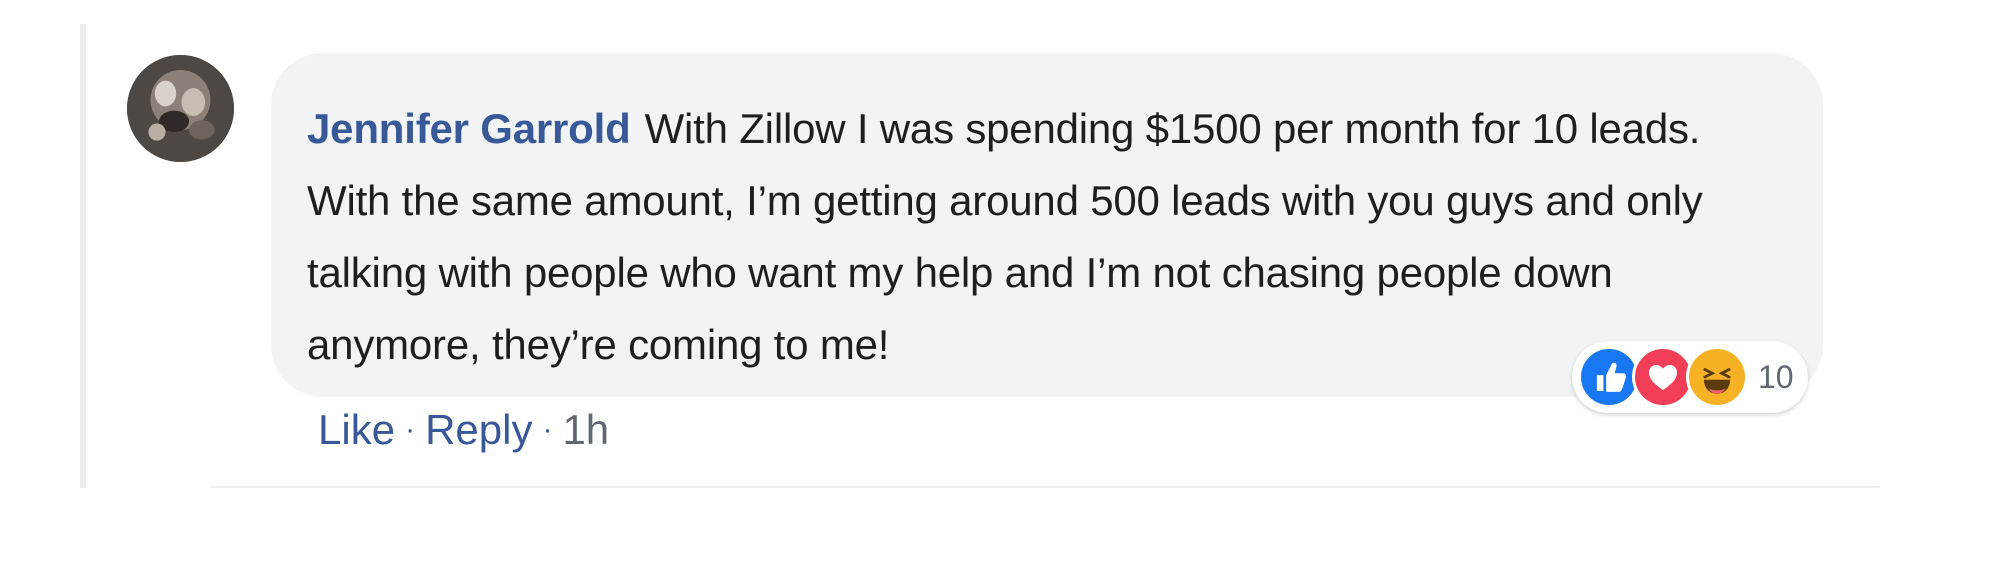  I want to click on comment-actions: Like · Reply · 1h, so click(463, 430).